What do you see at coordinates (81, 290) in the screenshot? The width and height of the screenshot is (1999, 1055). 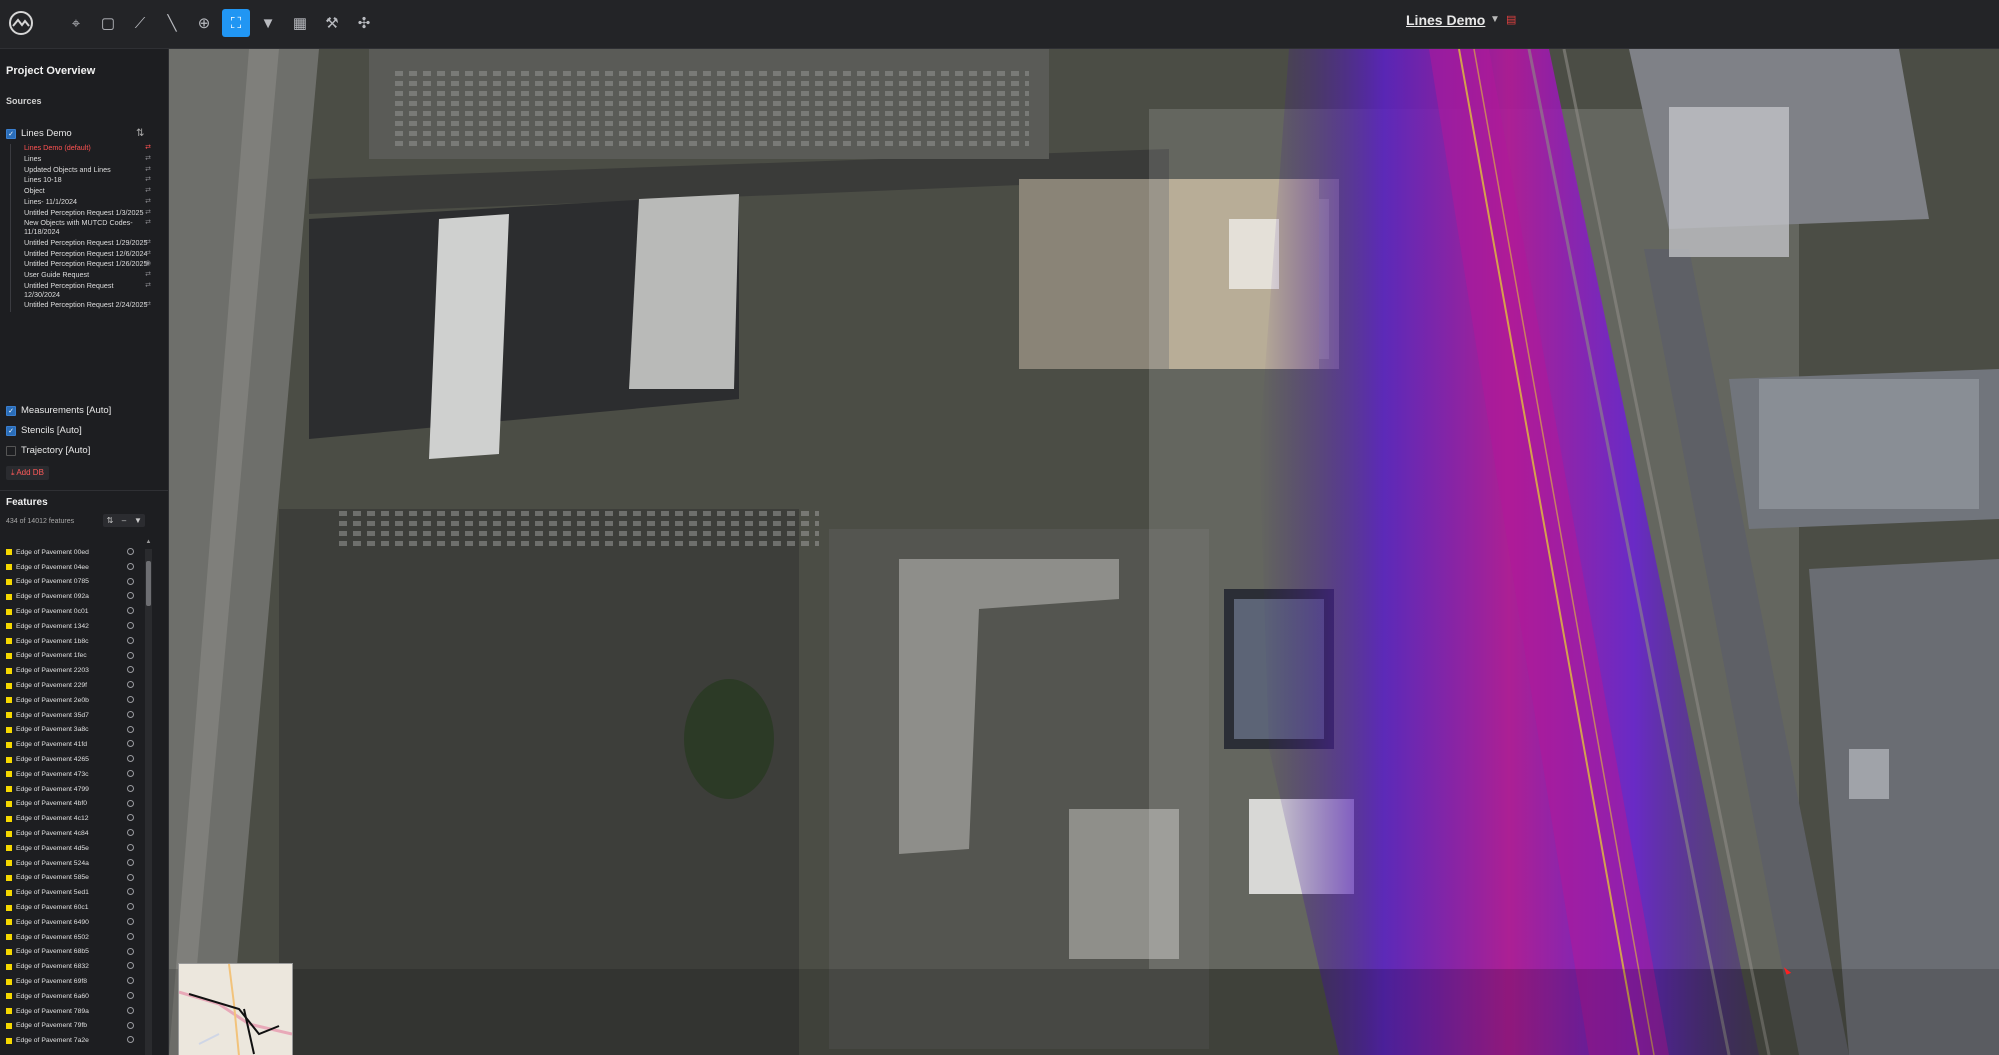 I see `tree-item: Untitled Perception Request 12/30/2024 ⇄` at bounding box center [81, 290].